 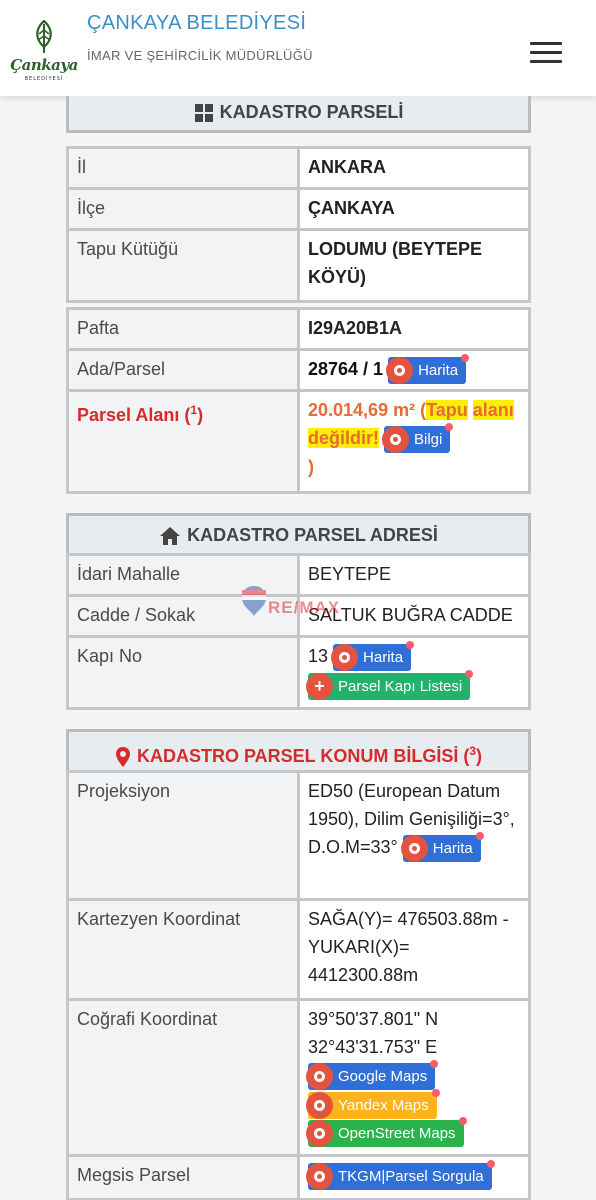 I want to click on kartezyen-label: Kartezyen Koordinat, so click(x=183, y=949).